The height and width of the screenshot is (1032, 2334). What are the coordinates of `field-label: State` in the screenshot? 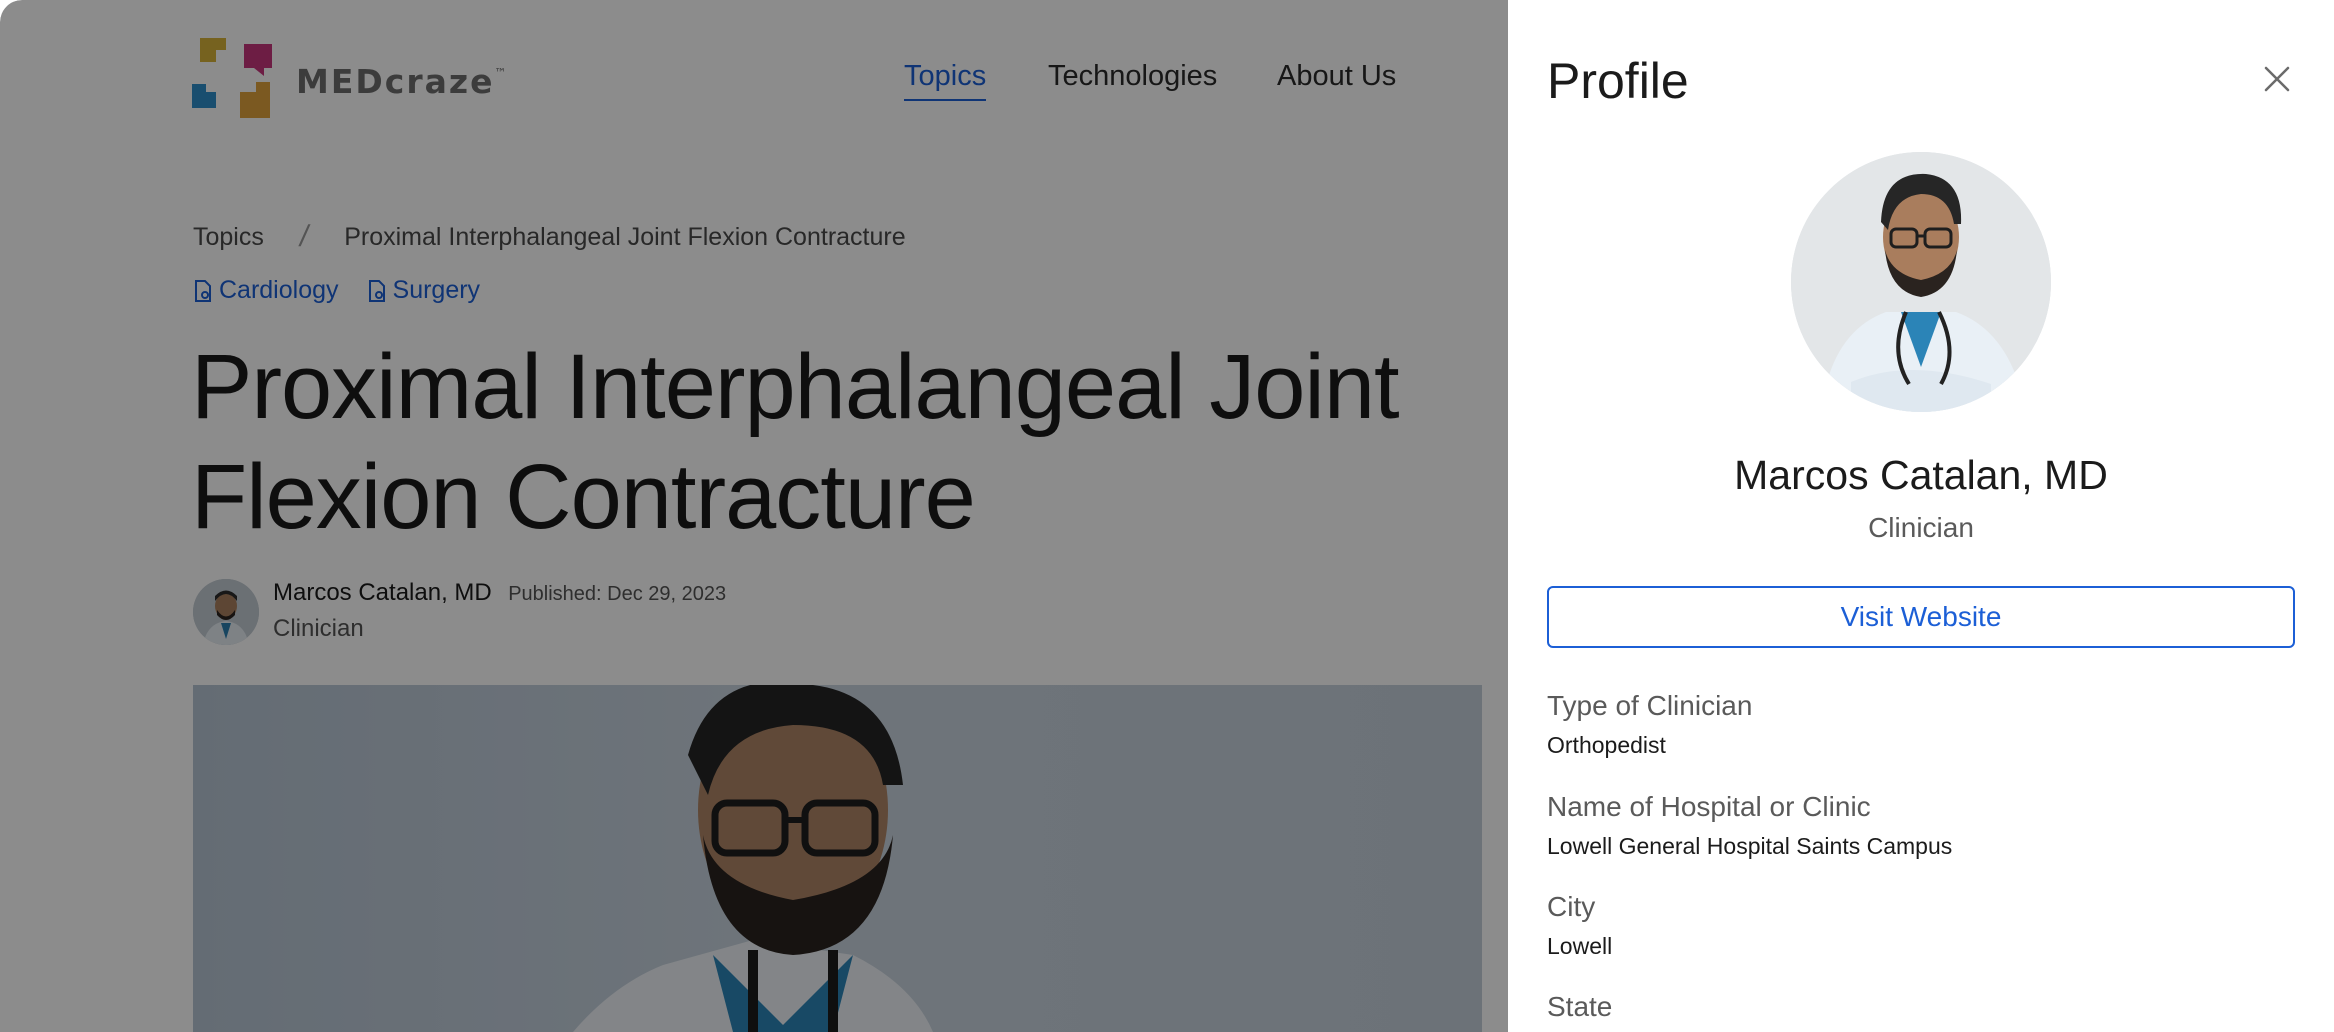 It's located at (1580, 1006).